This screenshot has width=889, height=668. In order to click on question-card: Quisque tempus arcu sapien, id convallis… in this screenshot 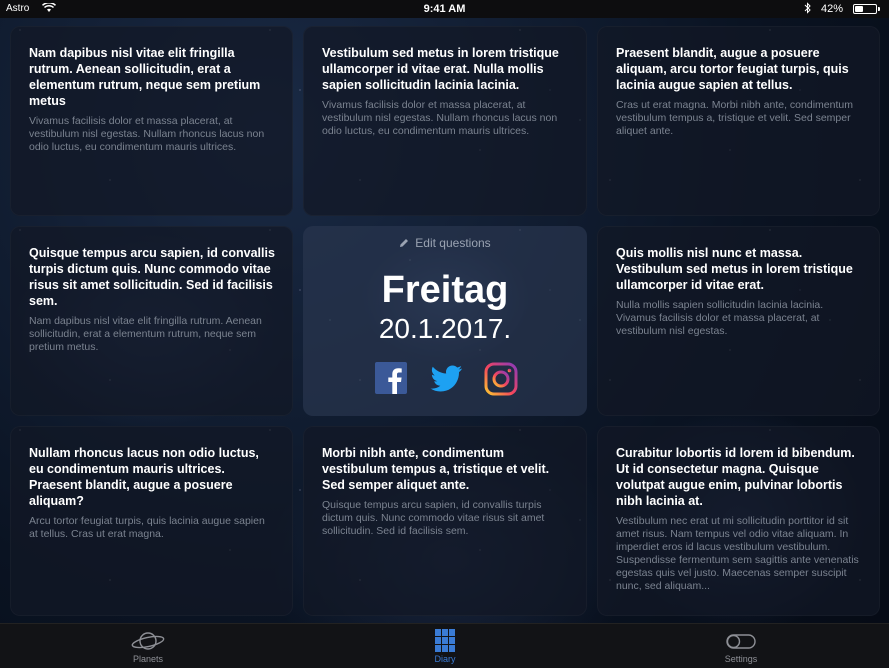, I will do `click(151, 321)`.